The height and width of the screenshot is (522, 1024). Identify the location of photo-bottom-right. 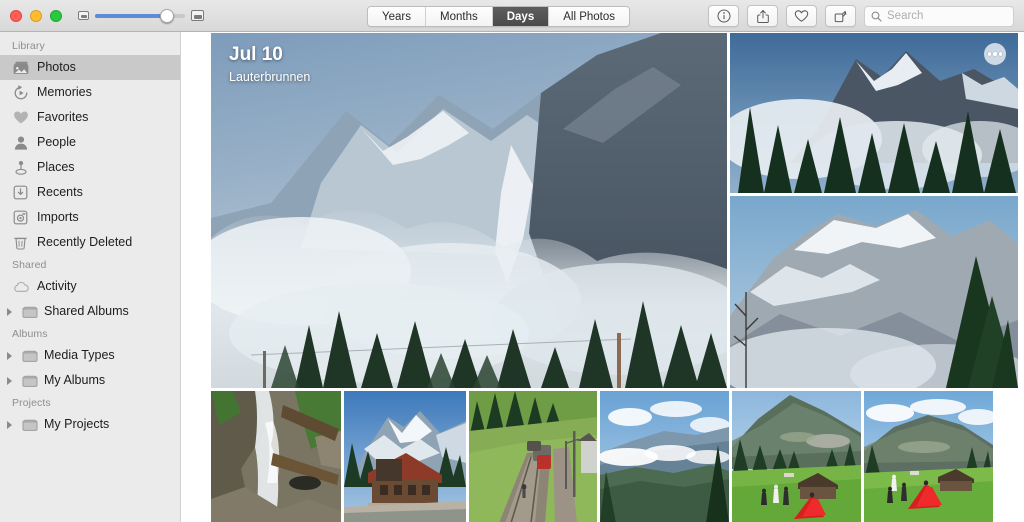
(874, 292).